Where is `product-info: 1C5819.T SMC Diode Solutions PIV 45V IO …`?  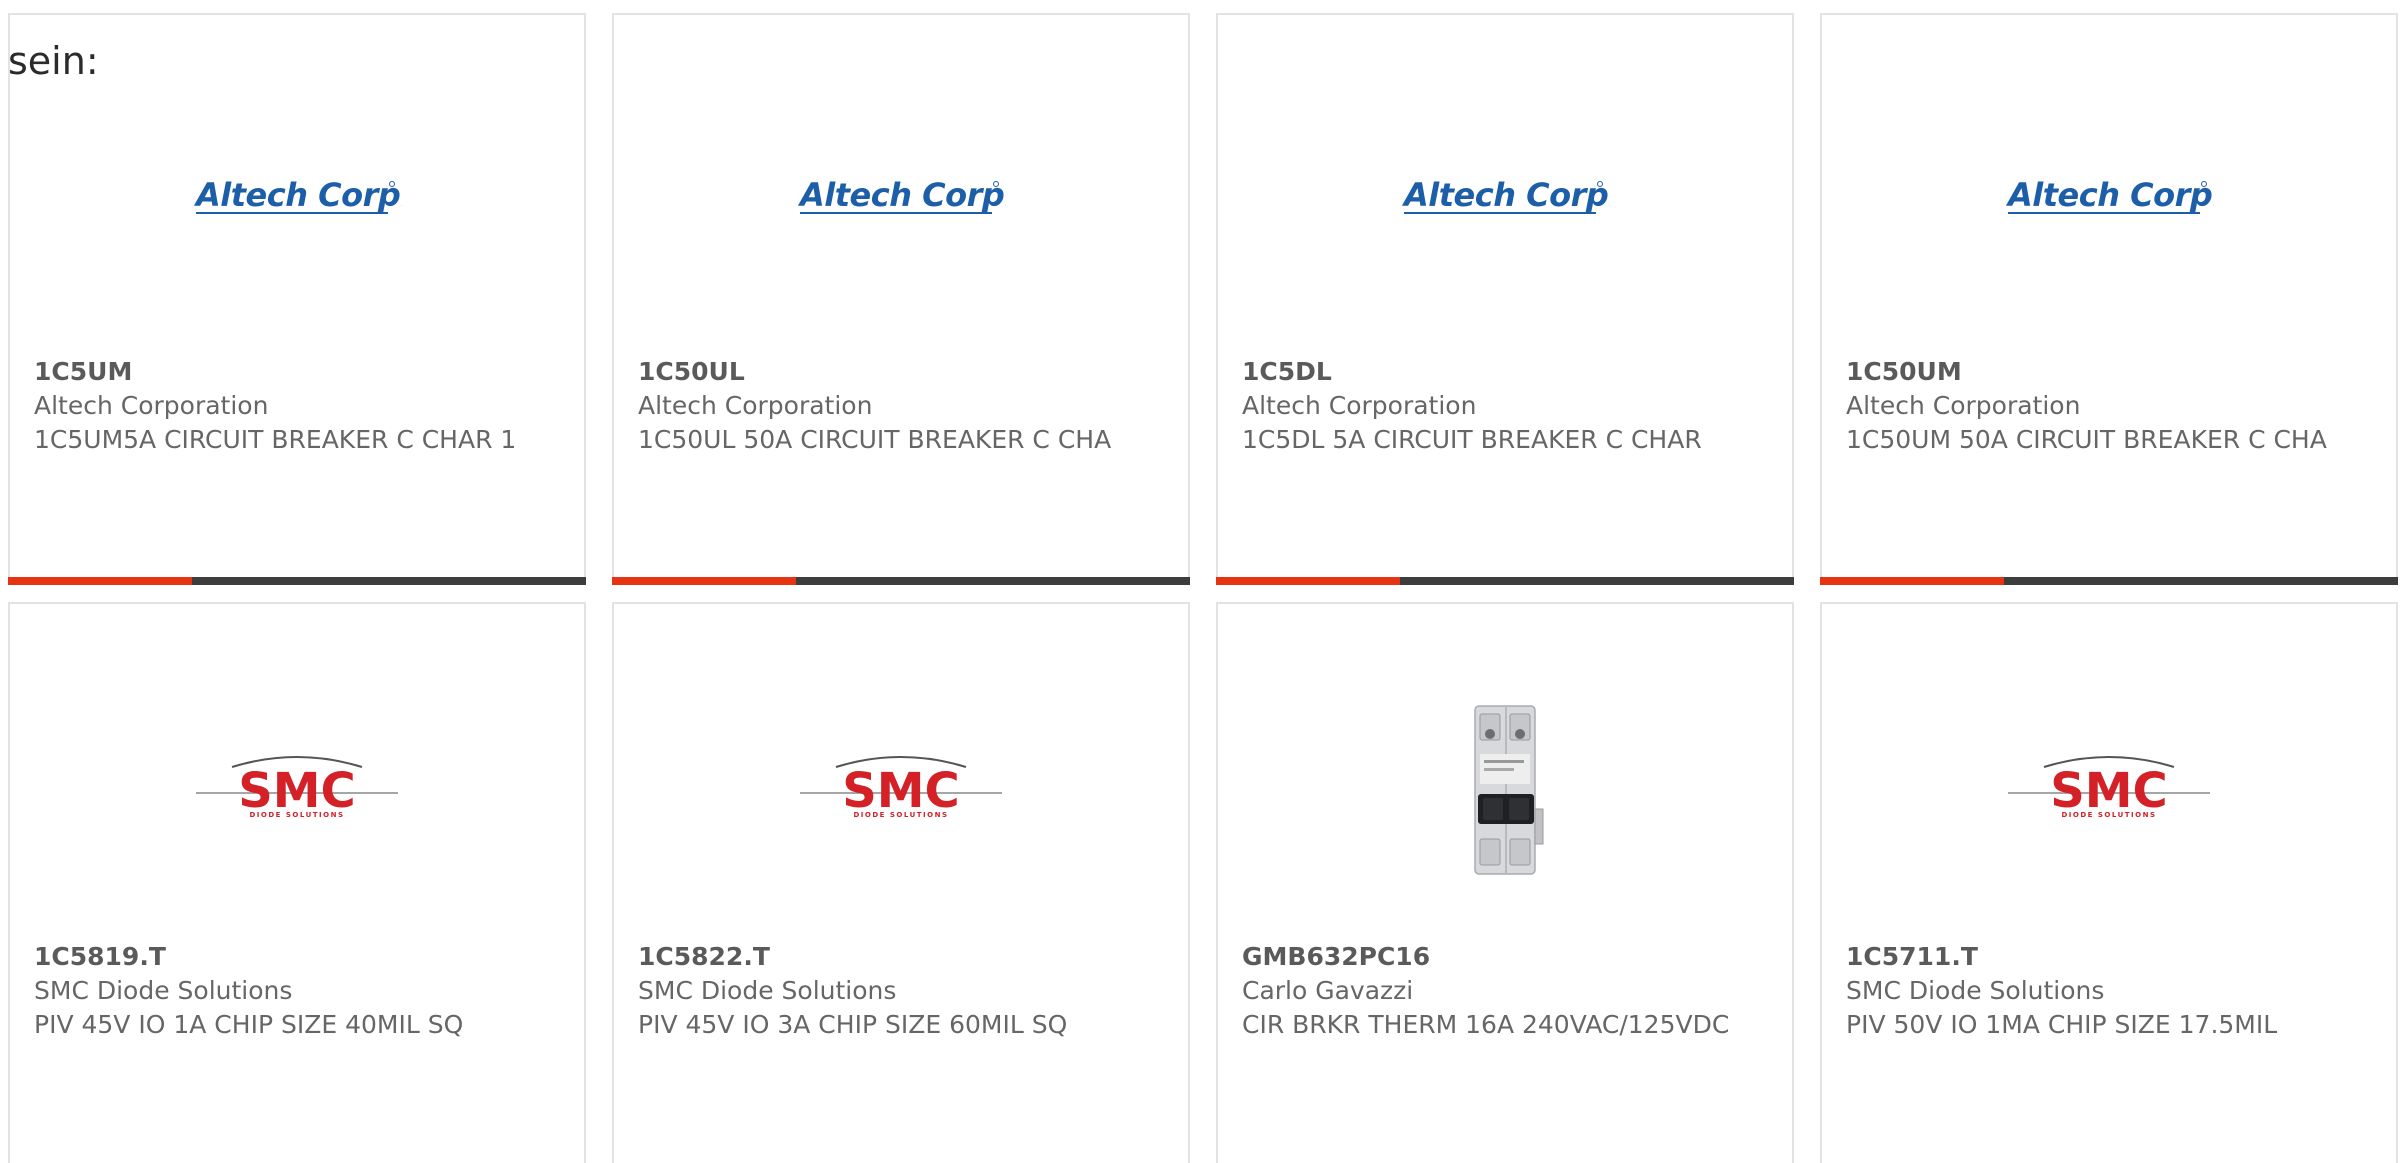
product-info: 1C5819.T SMC Diode Solutions PIV 45V IO … is located at coordinates (299, 991).